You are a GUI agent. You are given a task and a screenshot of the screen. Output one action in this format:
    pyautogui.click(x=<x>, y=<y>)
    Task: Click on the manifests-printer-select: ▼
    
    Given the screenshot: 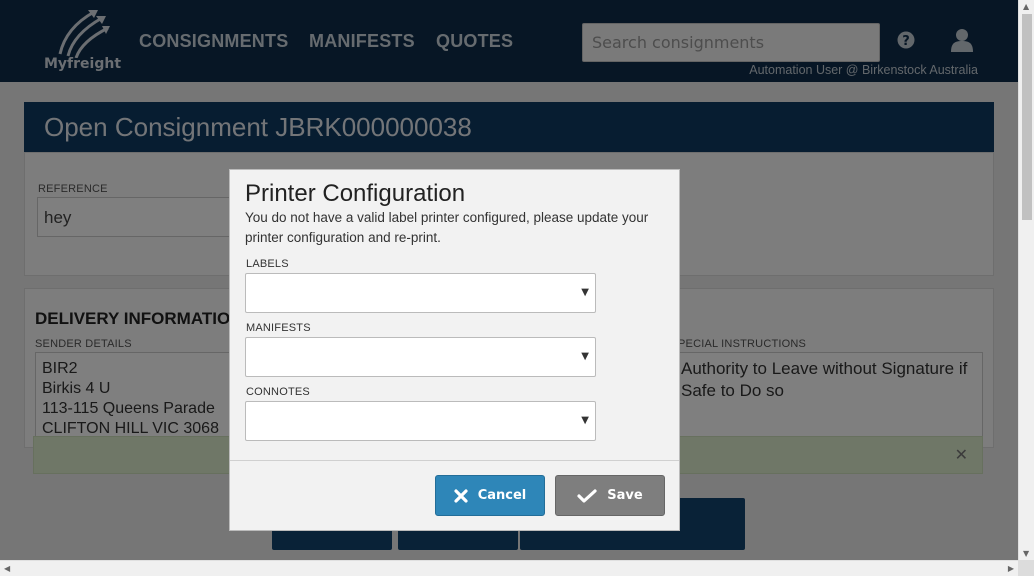 What is the action you would take?
    pyautogui.click(x=420, y=357)
    